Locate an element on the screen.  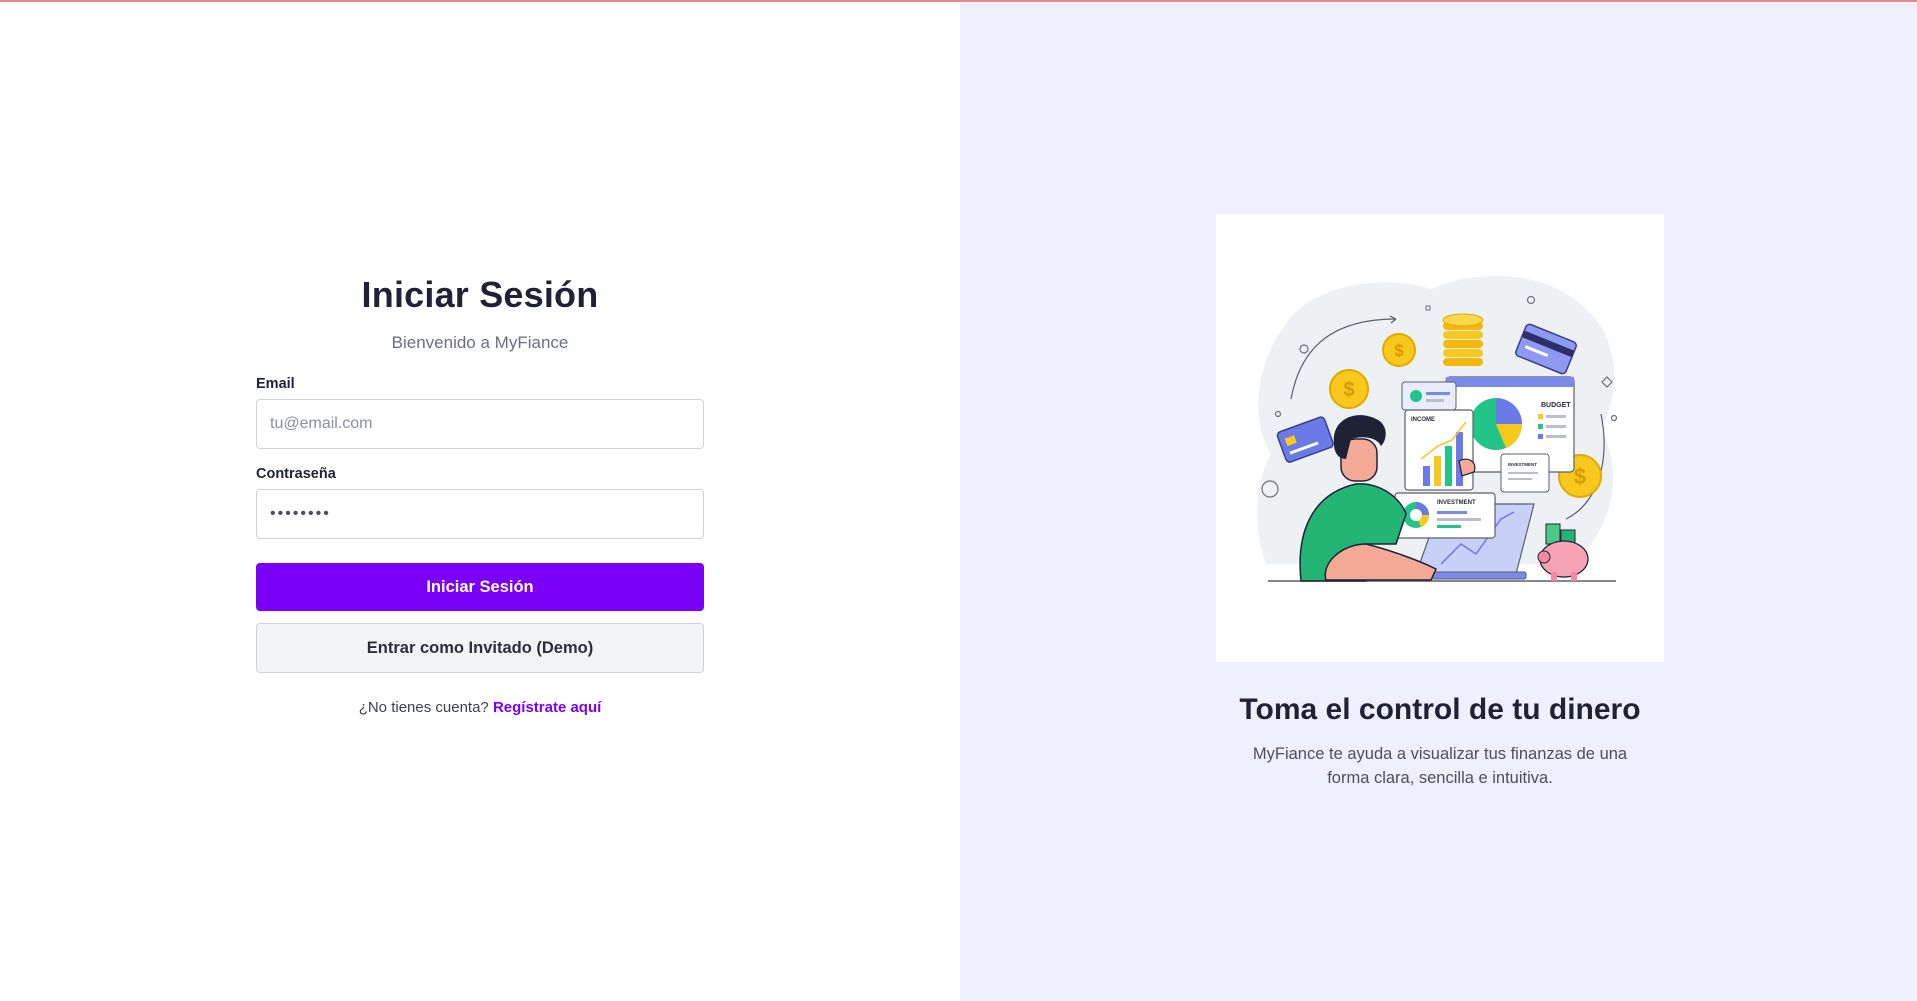
income-label: INCOME is located at coordinates (1423, 420).